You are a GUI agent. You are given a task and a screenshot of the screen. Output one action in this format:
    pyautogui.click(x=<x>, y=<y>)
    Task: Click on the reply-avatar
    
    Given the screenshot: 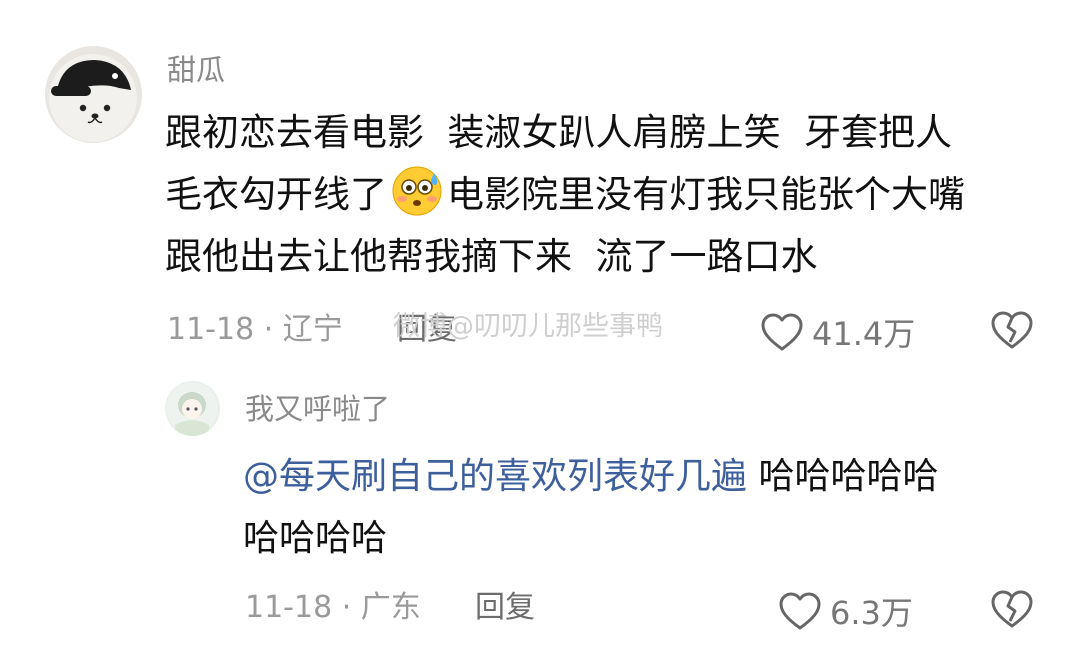 What is the action you would take?
    pyautogui.click(x=192, y=408)
    